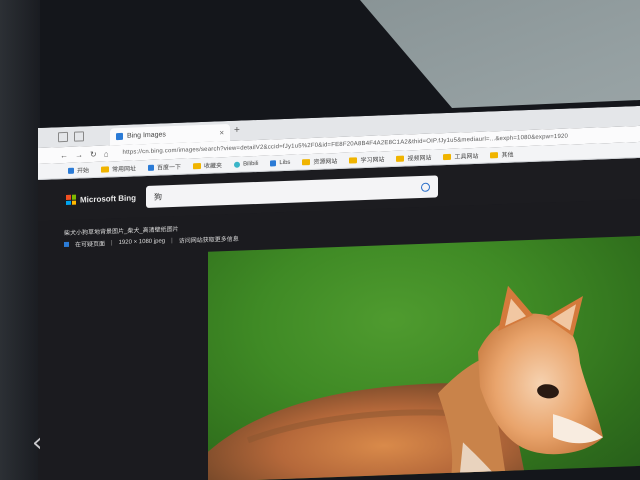 This screenshot has width=640, height=480. What do you see at coordinates (425, 187) in the screenshot?
I see `visual-search-icon` at bounding box center [425, 187].